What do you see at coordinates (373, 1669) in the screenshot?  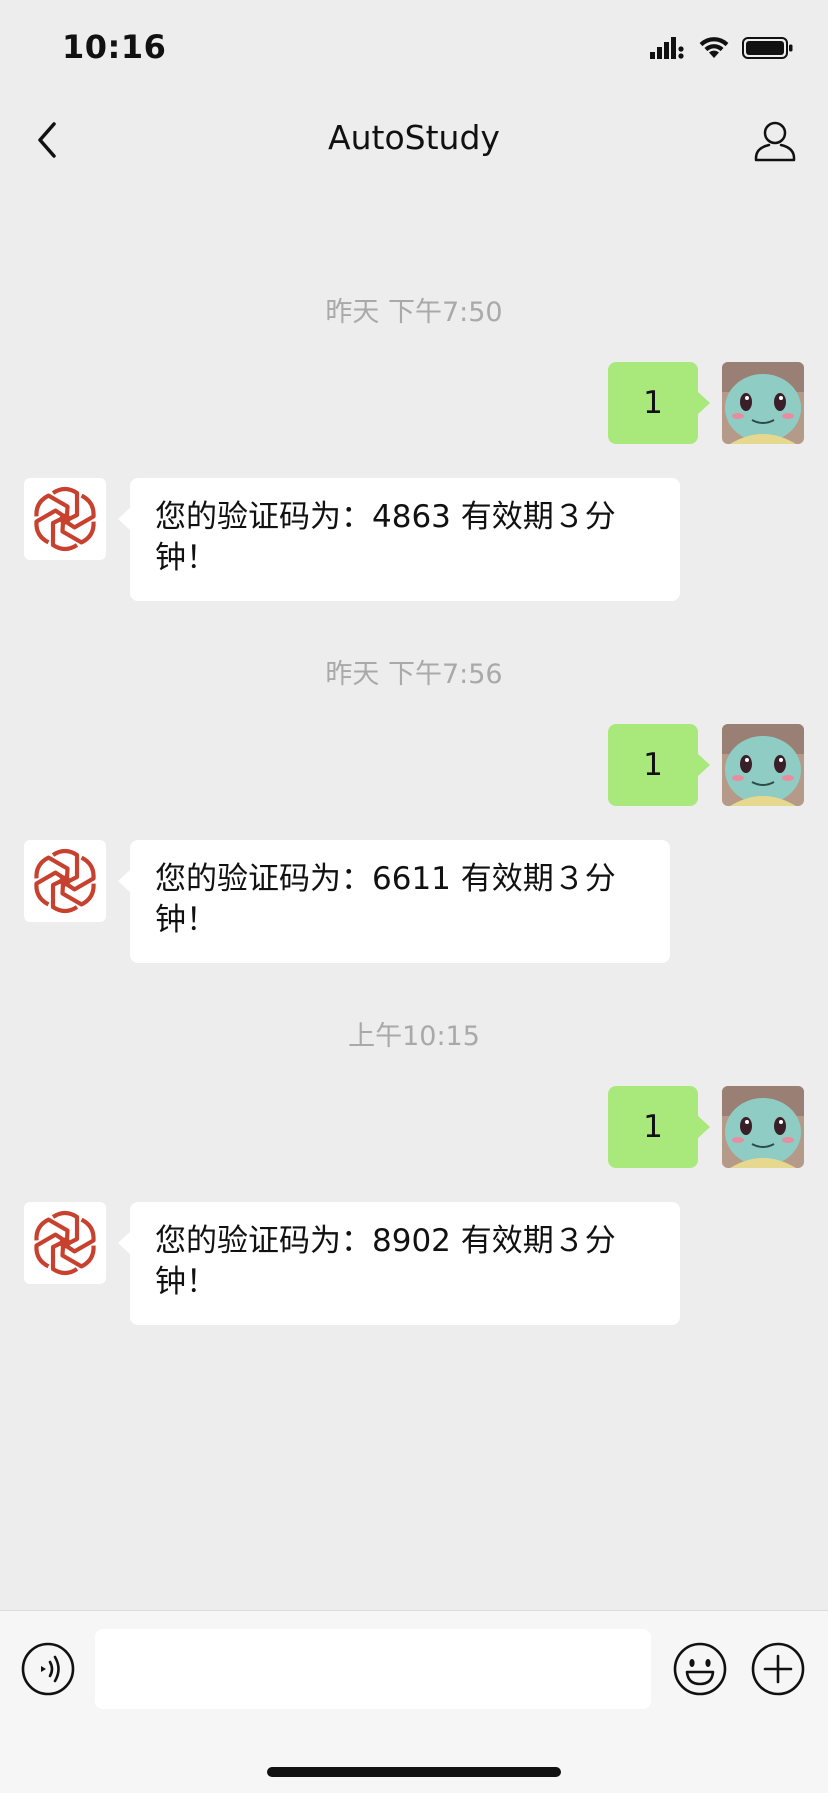 I see `message-input` at bounding box center [373, 1669].